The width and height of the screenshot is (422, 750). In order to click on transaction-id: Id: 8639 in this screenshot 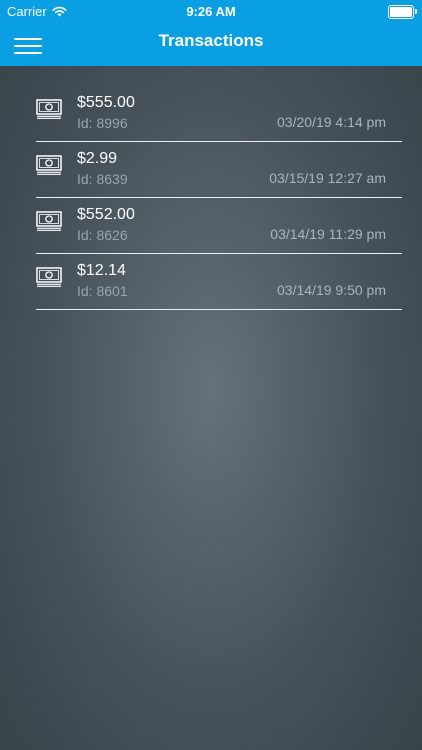, I will do `click(102, 179)`.